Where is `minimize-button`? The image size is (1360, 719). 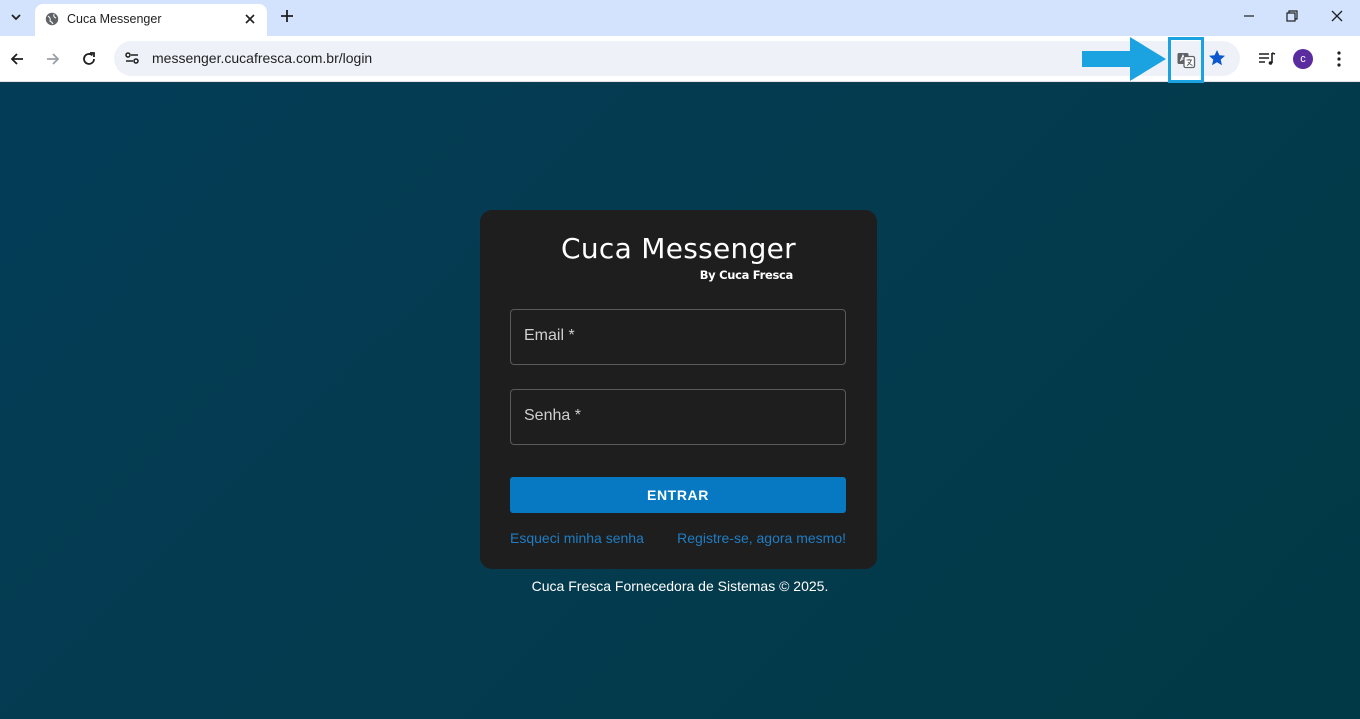
minimize-button is located at coordinates (1249, 16).